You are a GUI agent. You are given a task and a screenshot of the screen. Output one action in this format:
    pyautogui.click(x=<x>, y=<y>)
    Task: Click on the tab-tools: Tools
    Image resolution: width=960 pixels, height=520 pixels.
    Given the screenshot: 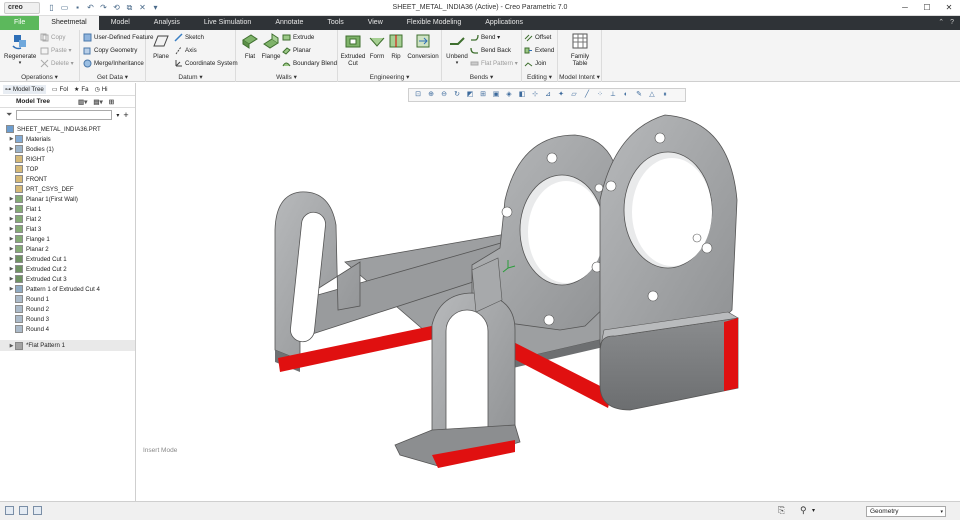 What is the action you would take?
    pyautogui.click(x=335, y=23)
    